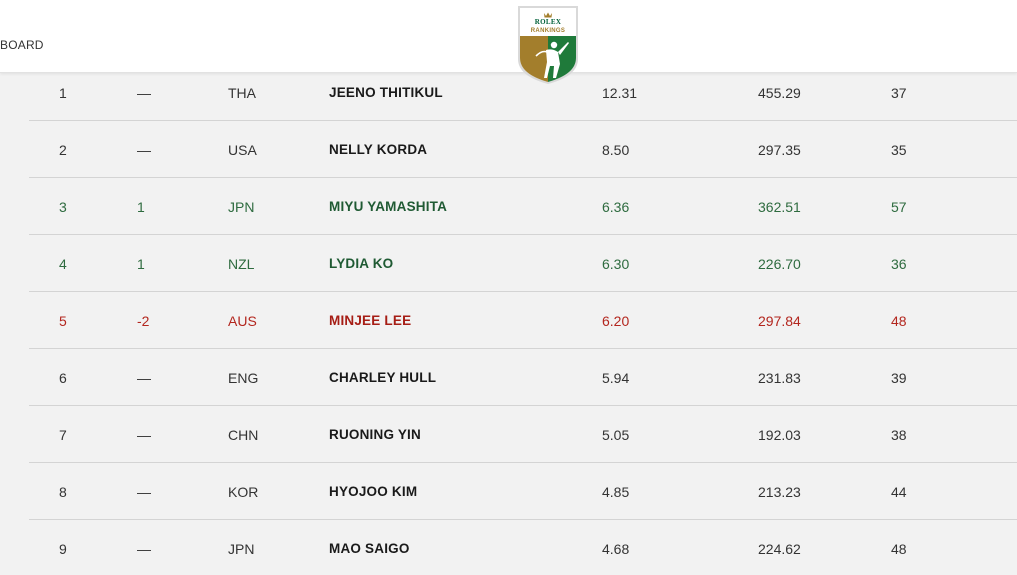  Describe the element at coordinates (63, 93) in the screenshot. I see `rank-cell: 1` at that location.